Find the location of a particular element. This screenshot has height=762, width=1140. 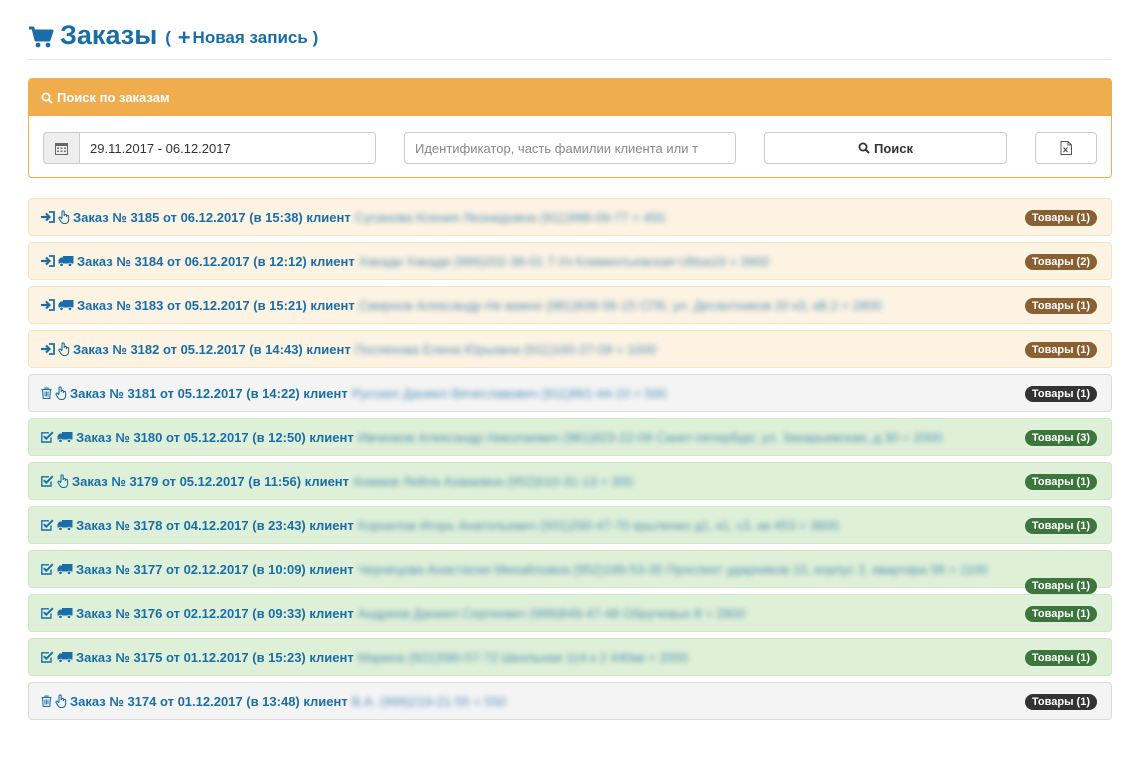

search-panel-heading: Поиск по заказам is located at coordinates (570, 97).